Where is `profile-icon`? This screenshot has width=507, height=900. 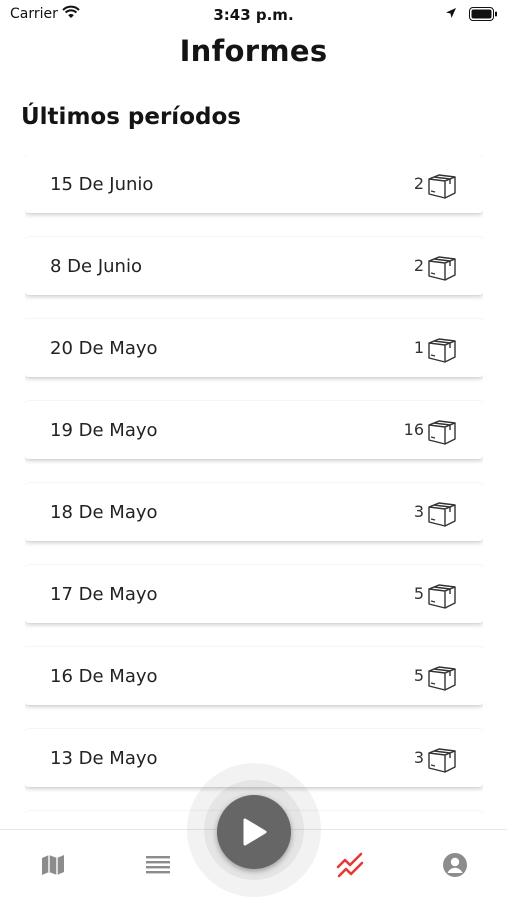 profile-icon is located at coordinates (455, 865).